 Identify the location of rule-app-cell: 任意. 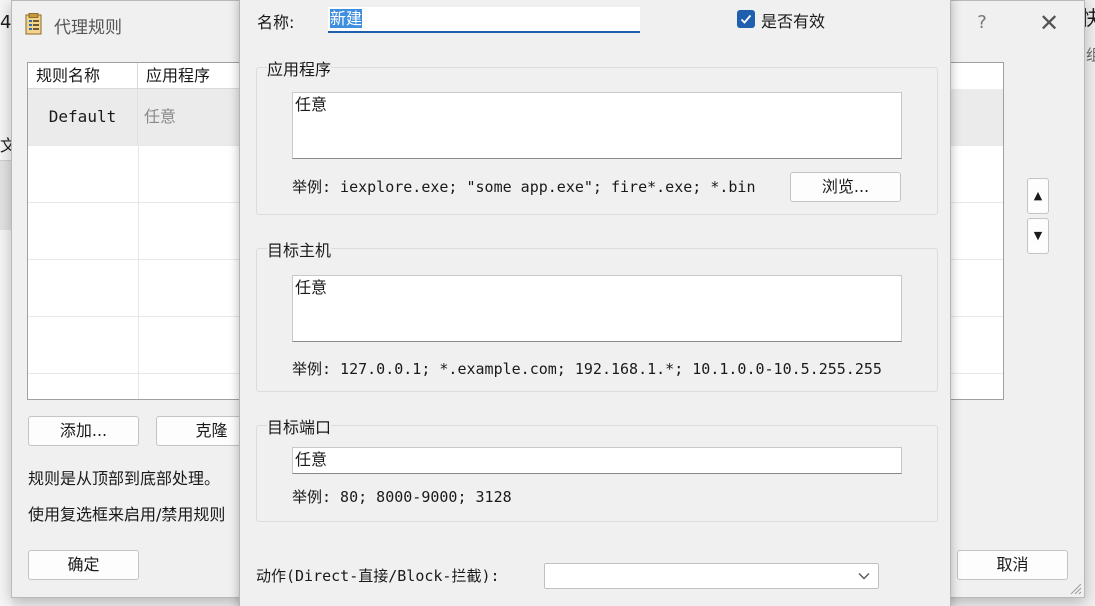
(160, 116).